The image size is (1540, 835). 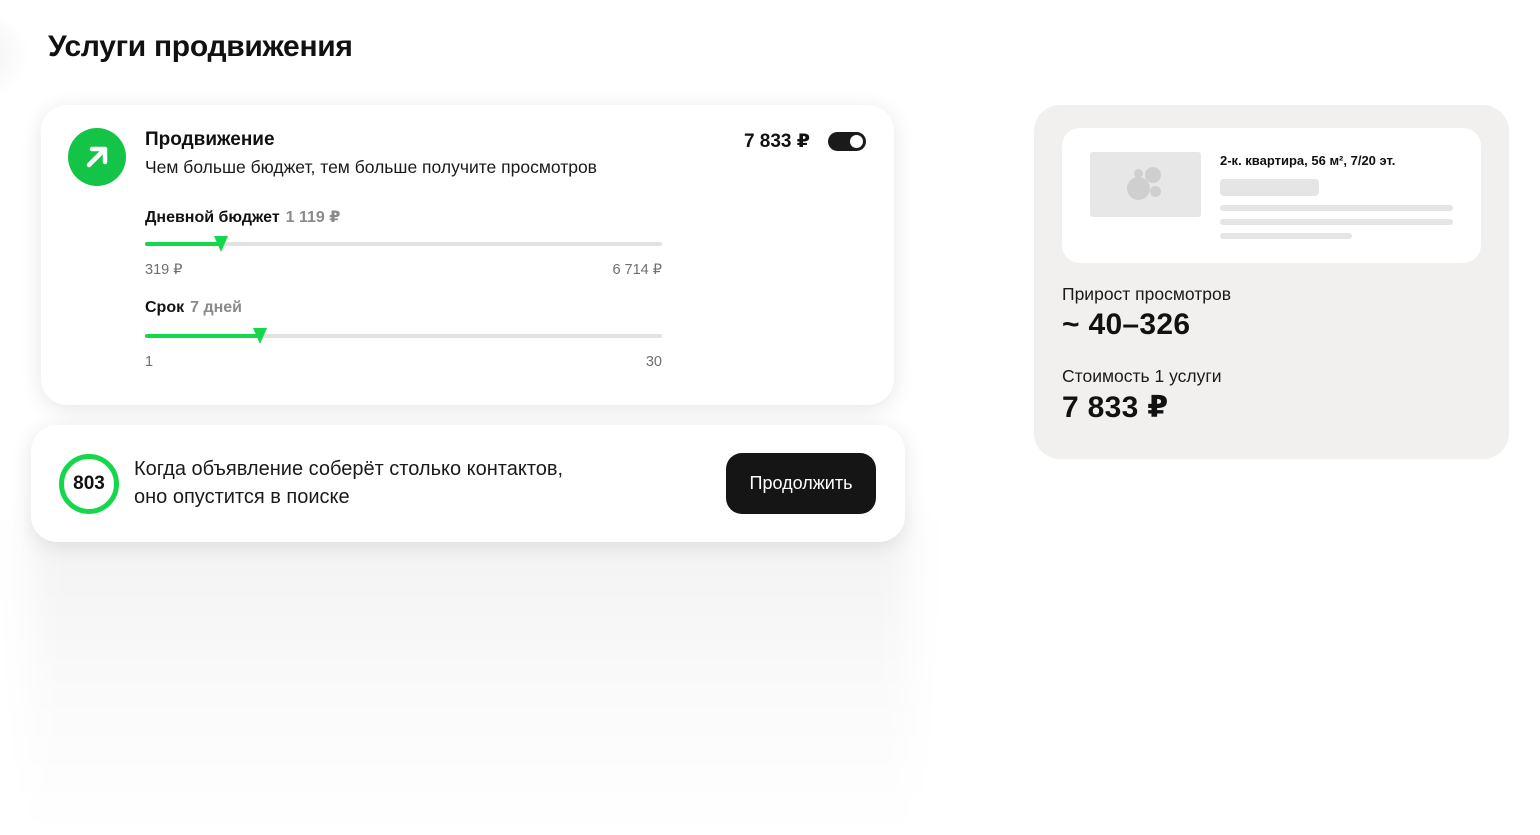 I want to click on duration-label: Срок, so click(x=165, y=307).